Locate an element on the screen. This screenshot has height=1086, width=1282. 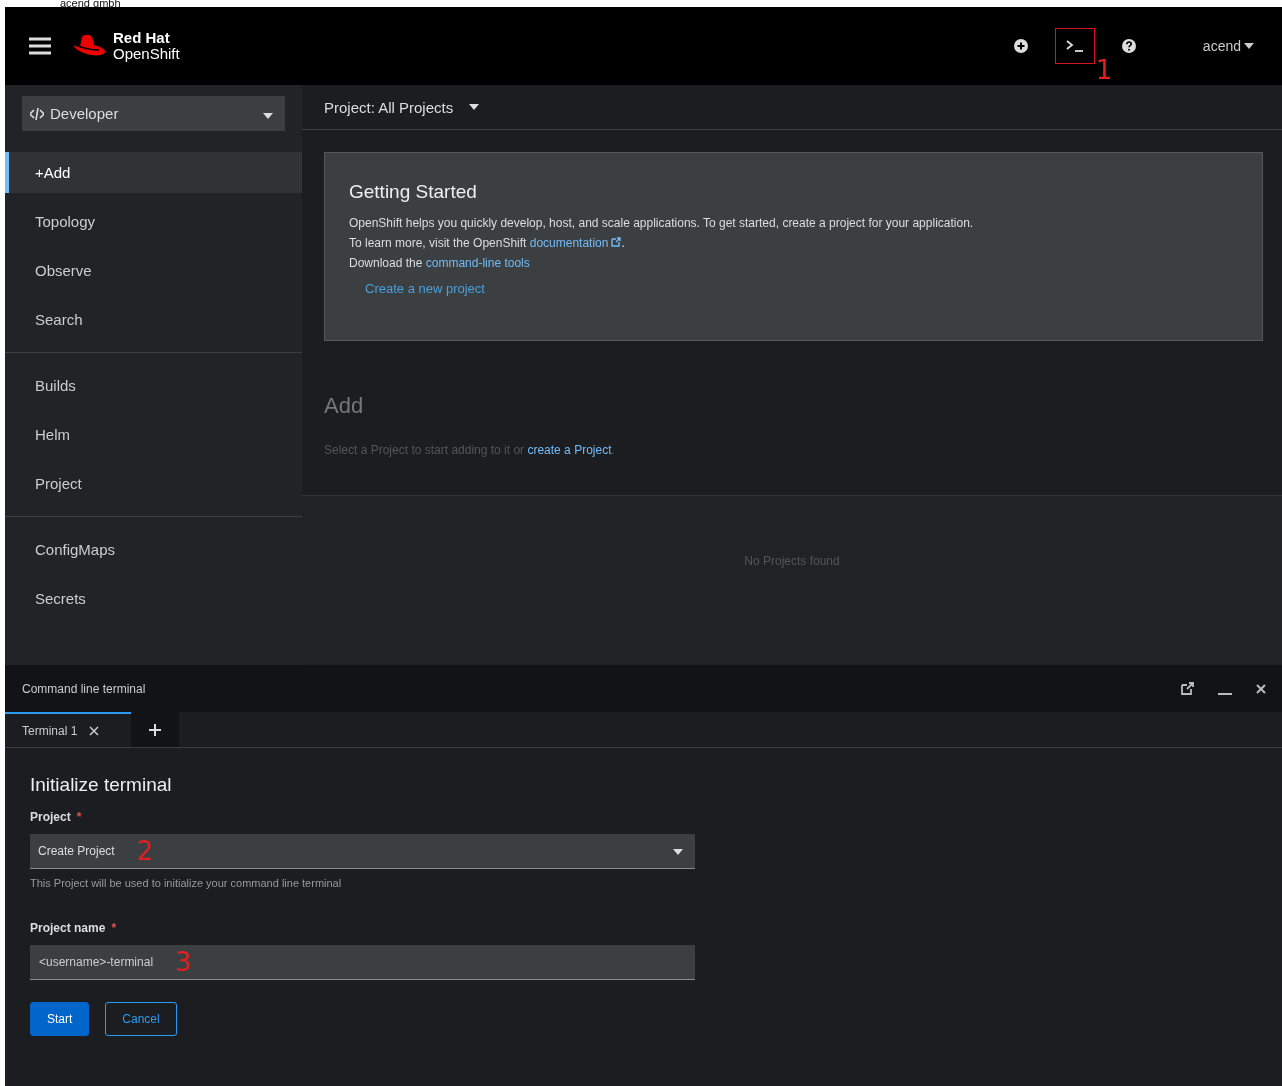
brand-title: Red Hat is located at coordinates (142, 38).